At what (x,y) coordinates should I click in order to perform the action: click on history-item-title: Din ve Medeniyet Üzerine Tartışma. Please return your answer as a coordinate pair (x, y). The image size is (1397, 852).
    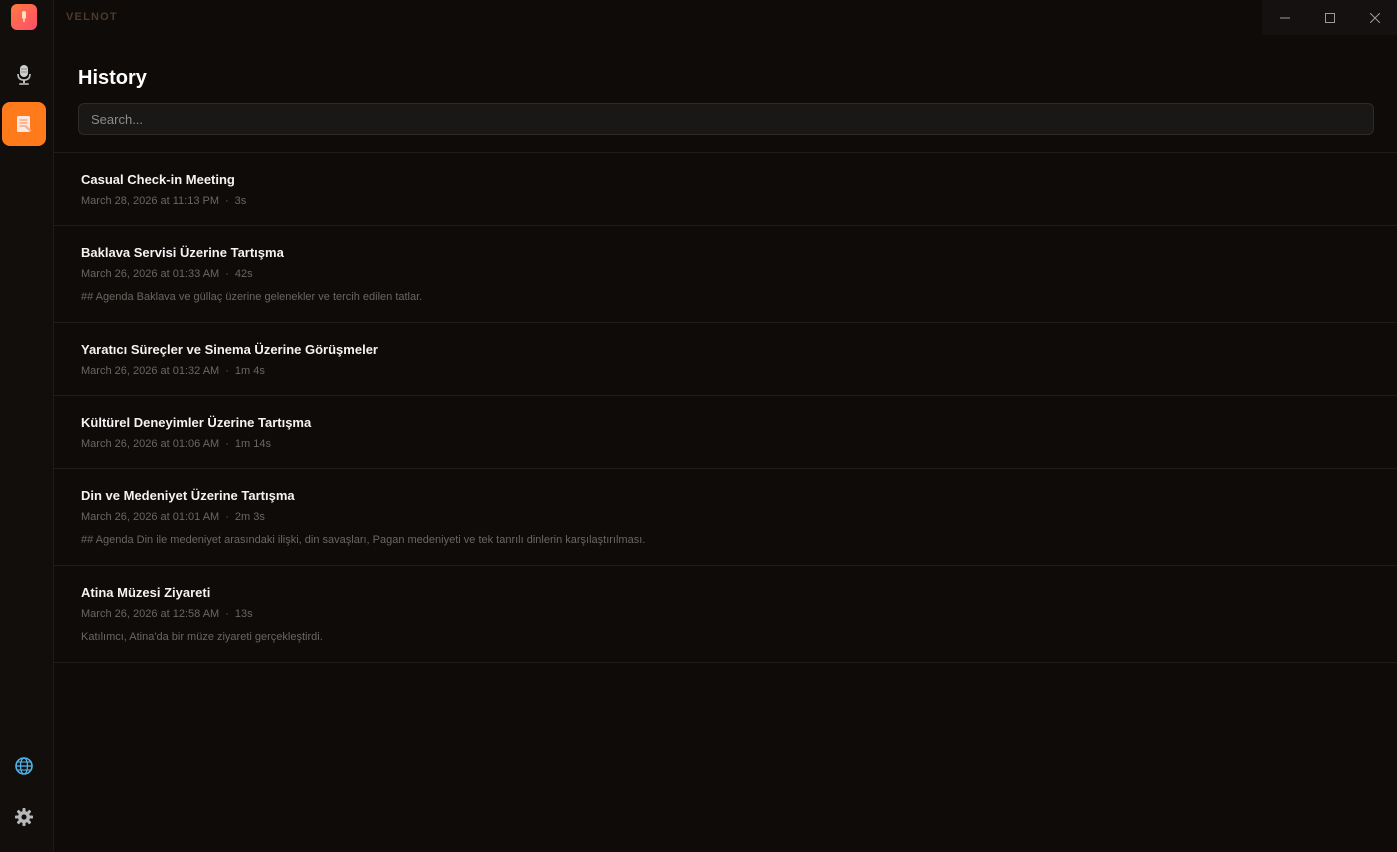
    Looking at the image, I should click on (188, 495).